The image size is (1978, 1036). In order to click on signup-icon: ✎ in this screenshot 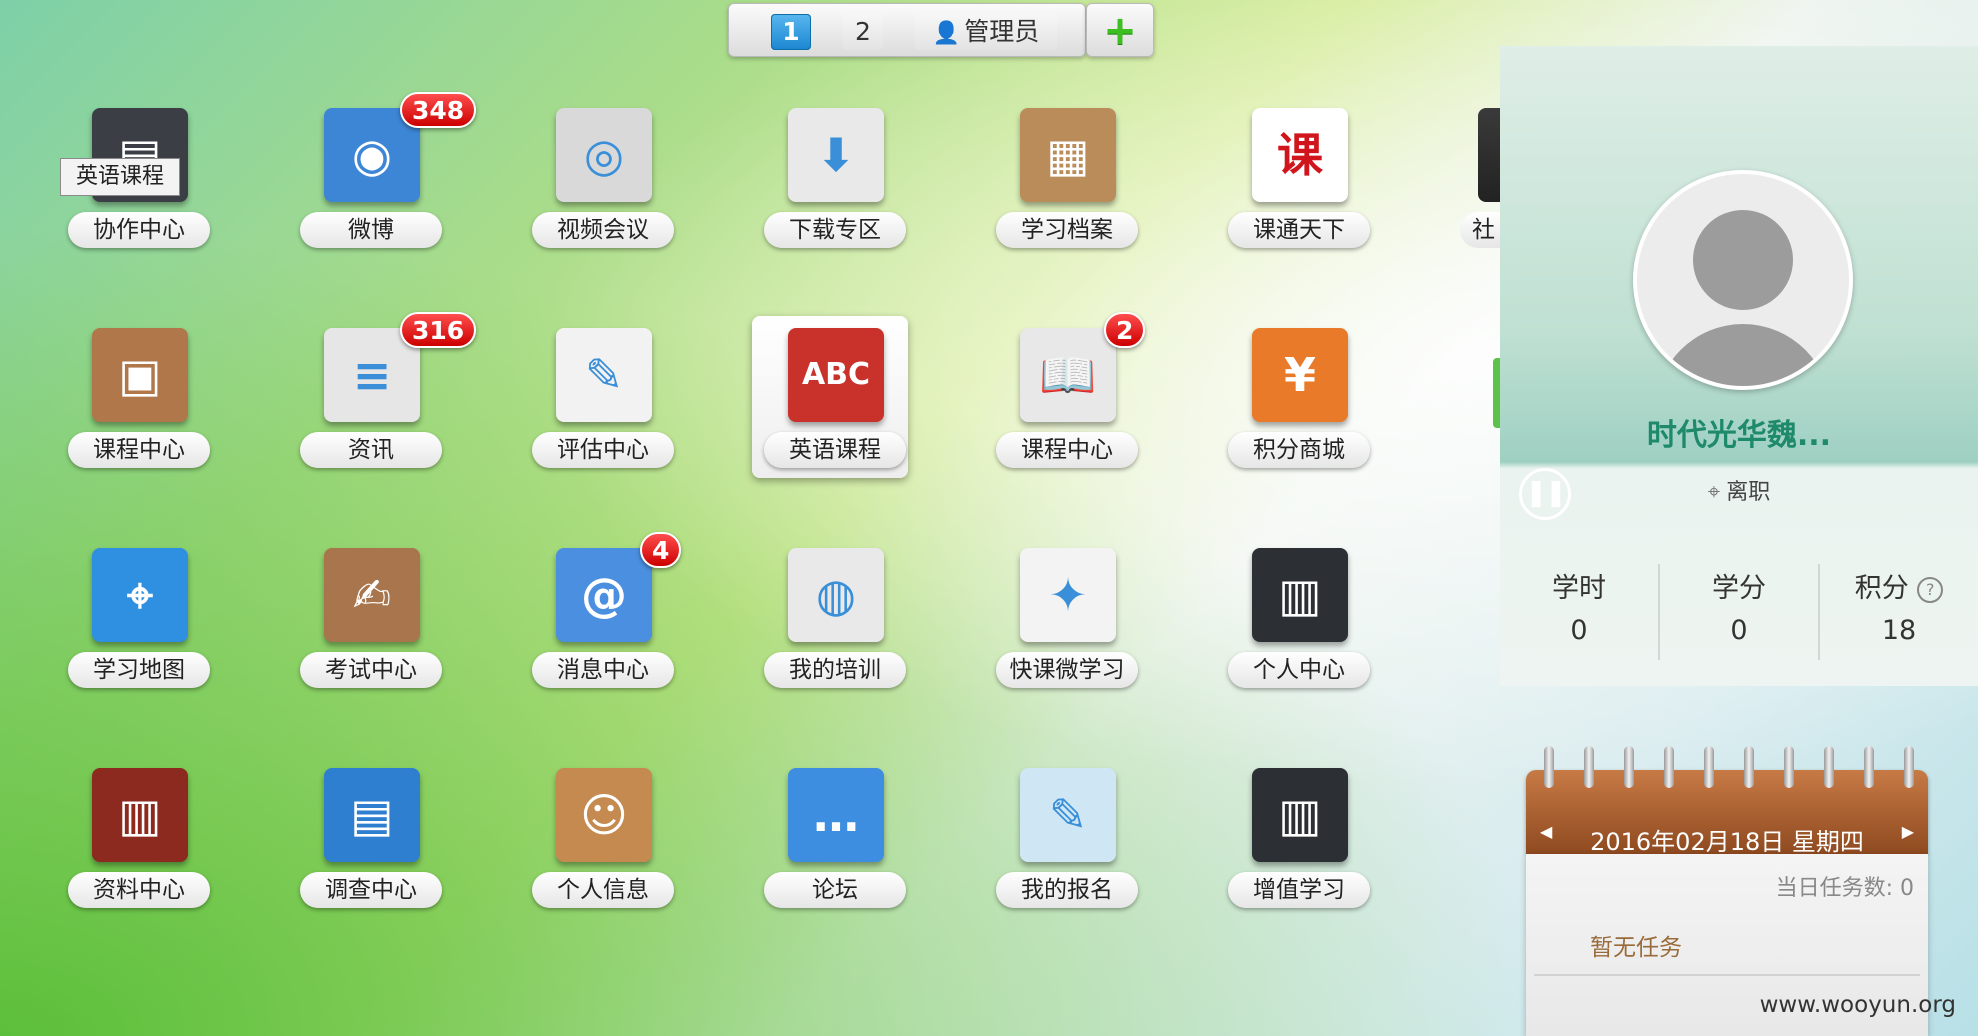, I will do `click(1068, 815)`.